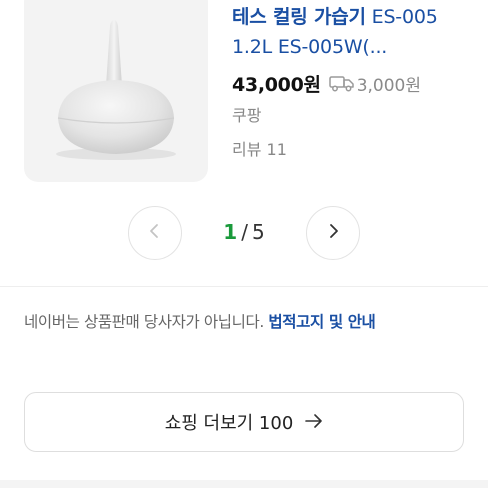 The width and height of the screenshot is (488, 488). Describe the element at coordinates (258, 232) in the screenshot. I see `total-pages: 5` at that location.